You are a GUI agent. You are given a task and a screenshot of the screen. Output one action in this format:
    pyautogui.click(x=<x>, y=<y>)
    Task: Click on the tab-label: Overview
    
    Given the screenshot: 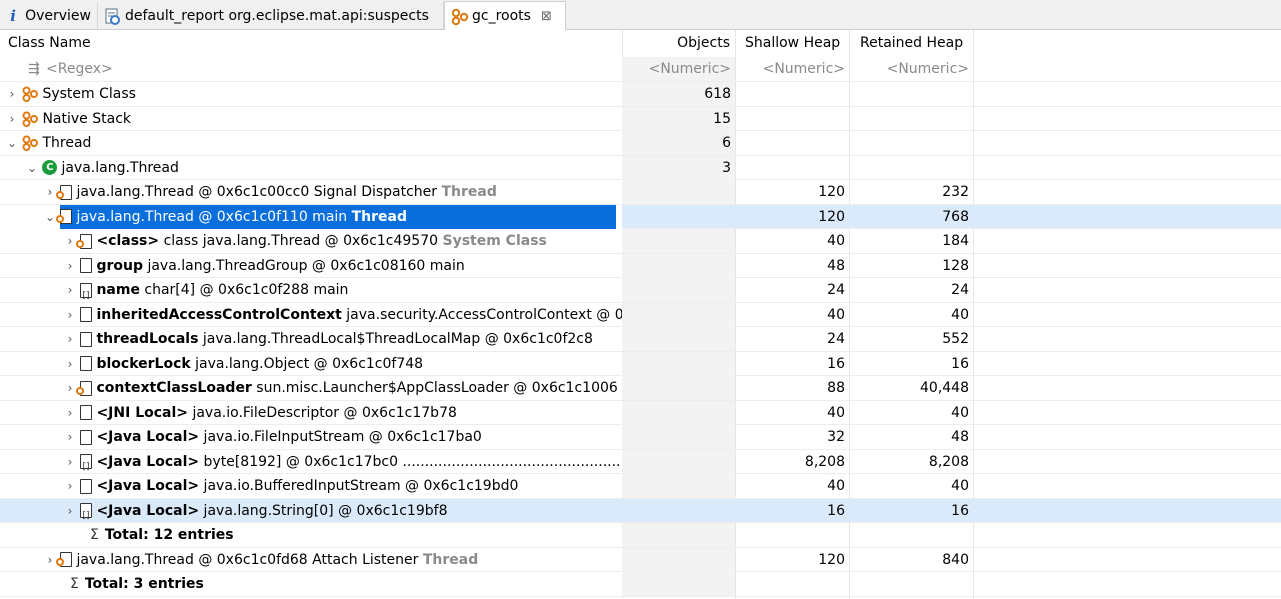 What is the action you would take?
    pyautogui.click(x=58, y=15)
    